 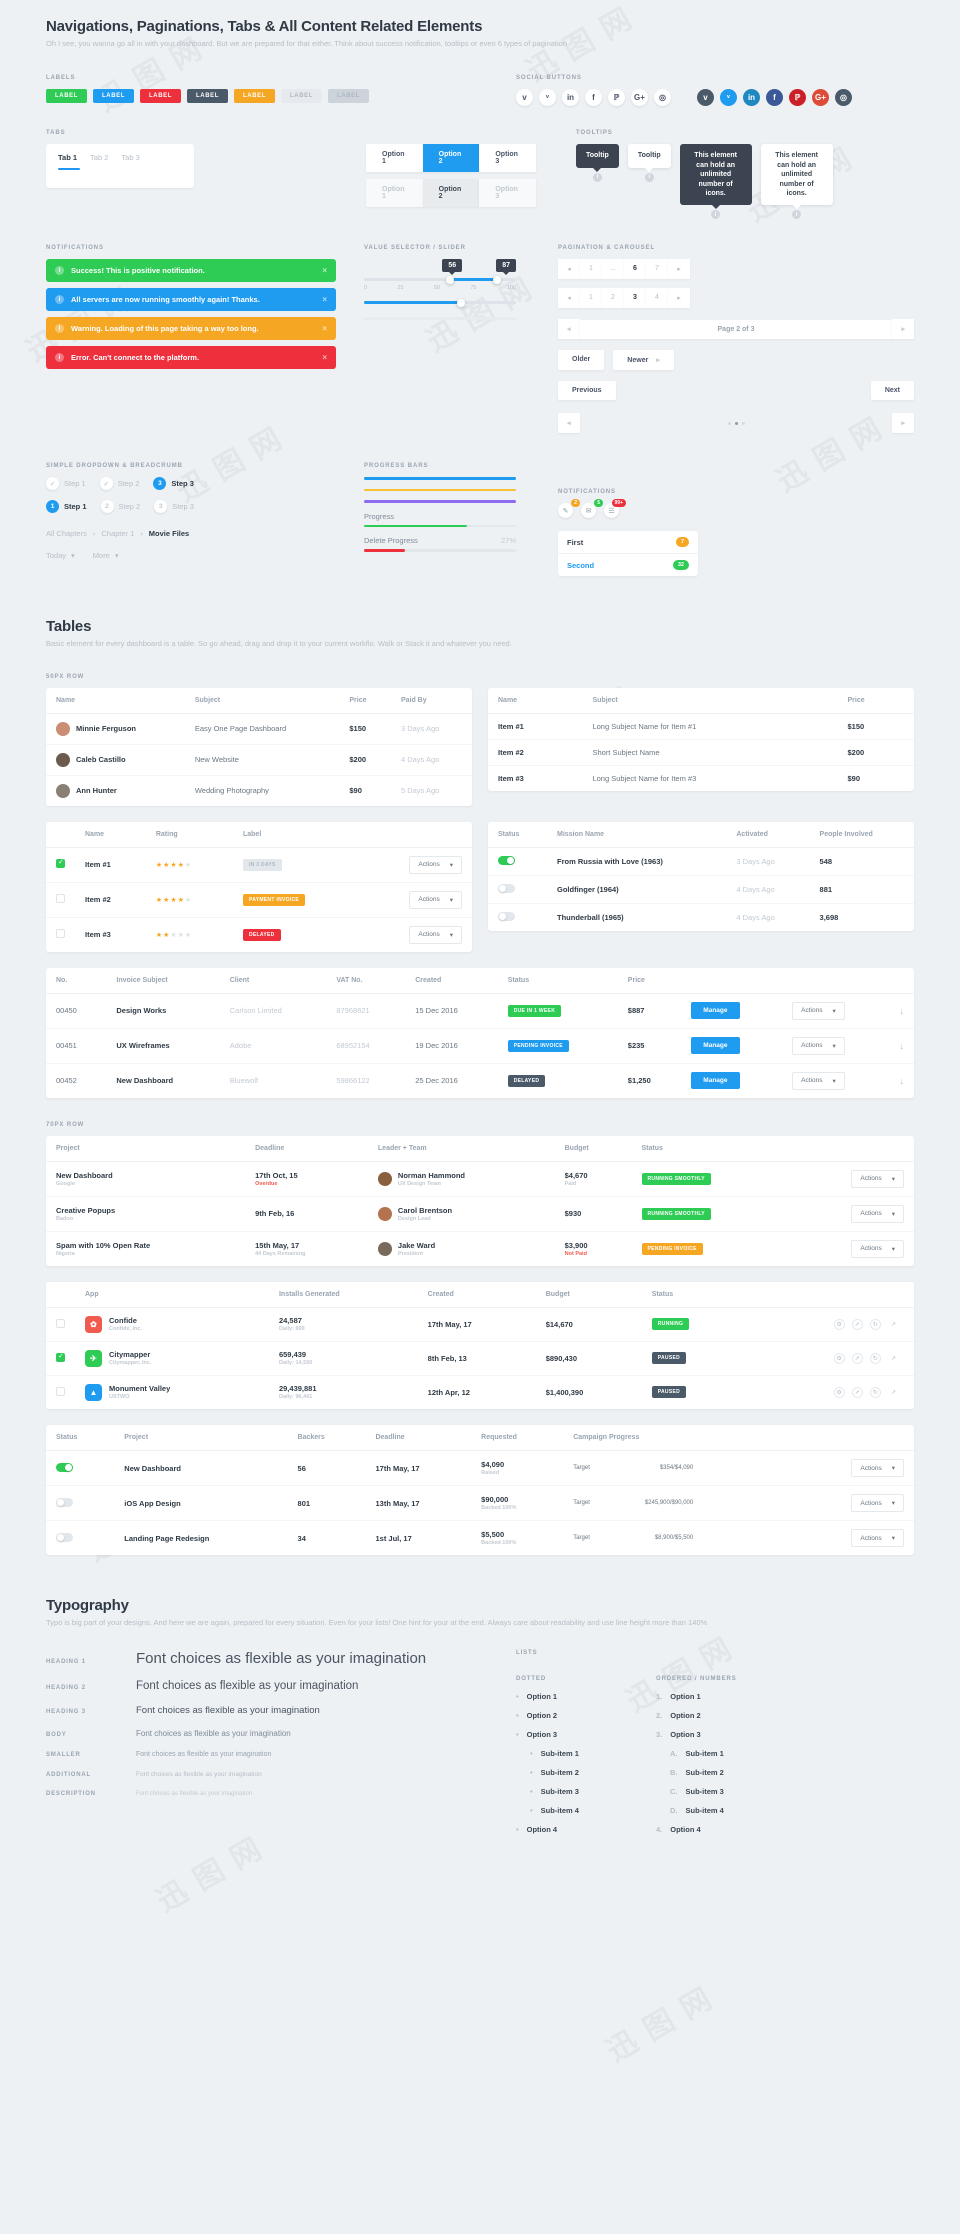 I want to click on cell-manage: Manage, so click(x=732, y=1011).